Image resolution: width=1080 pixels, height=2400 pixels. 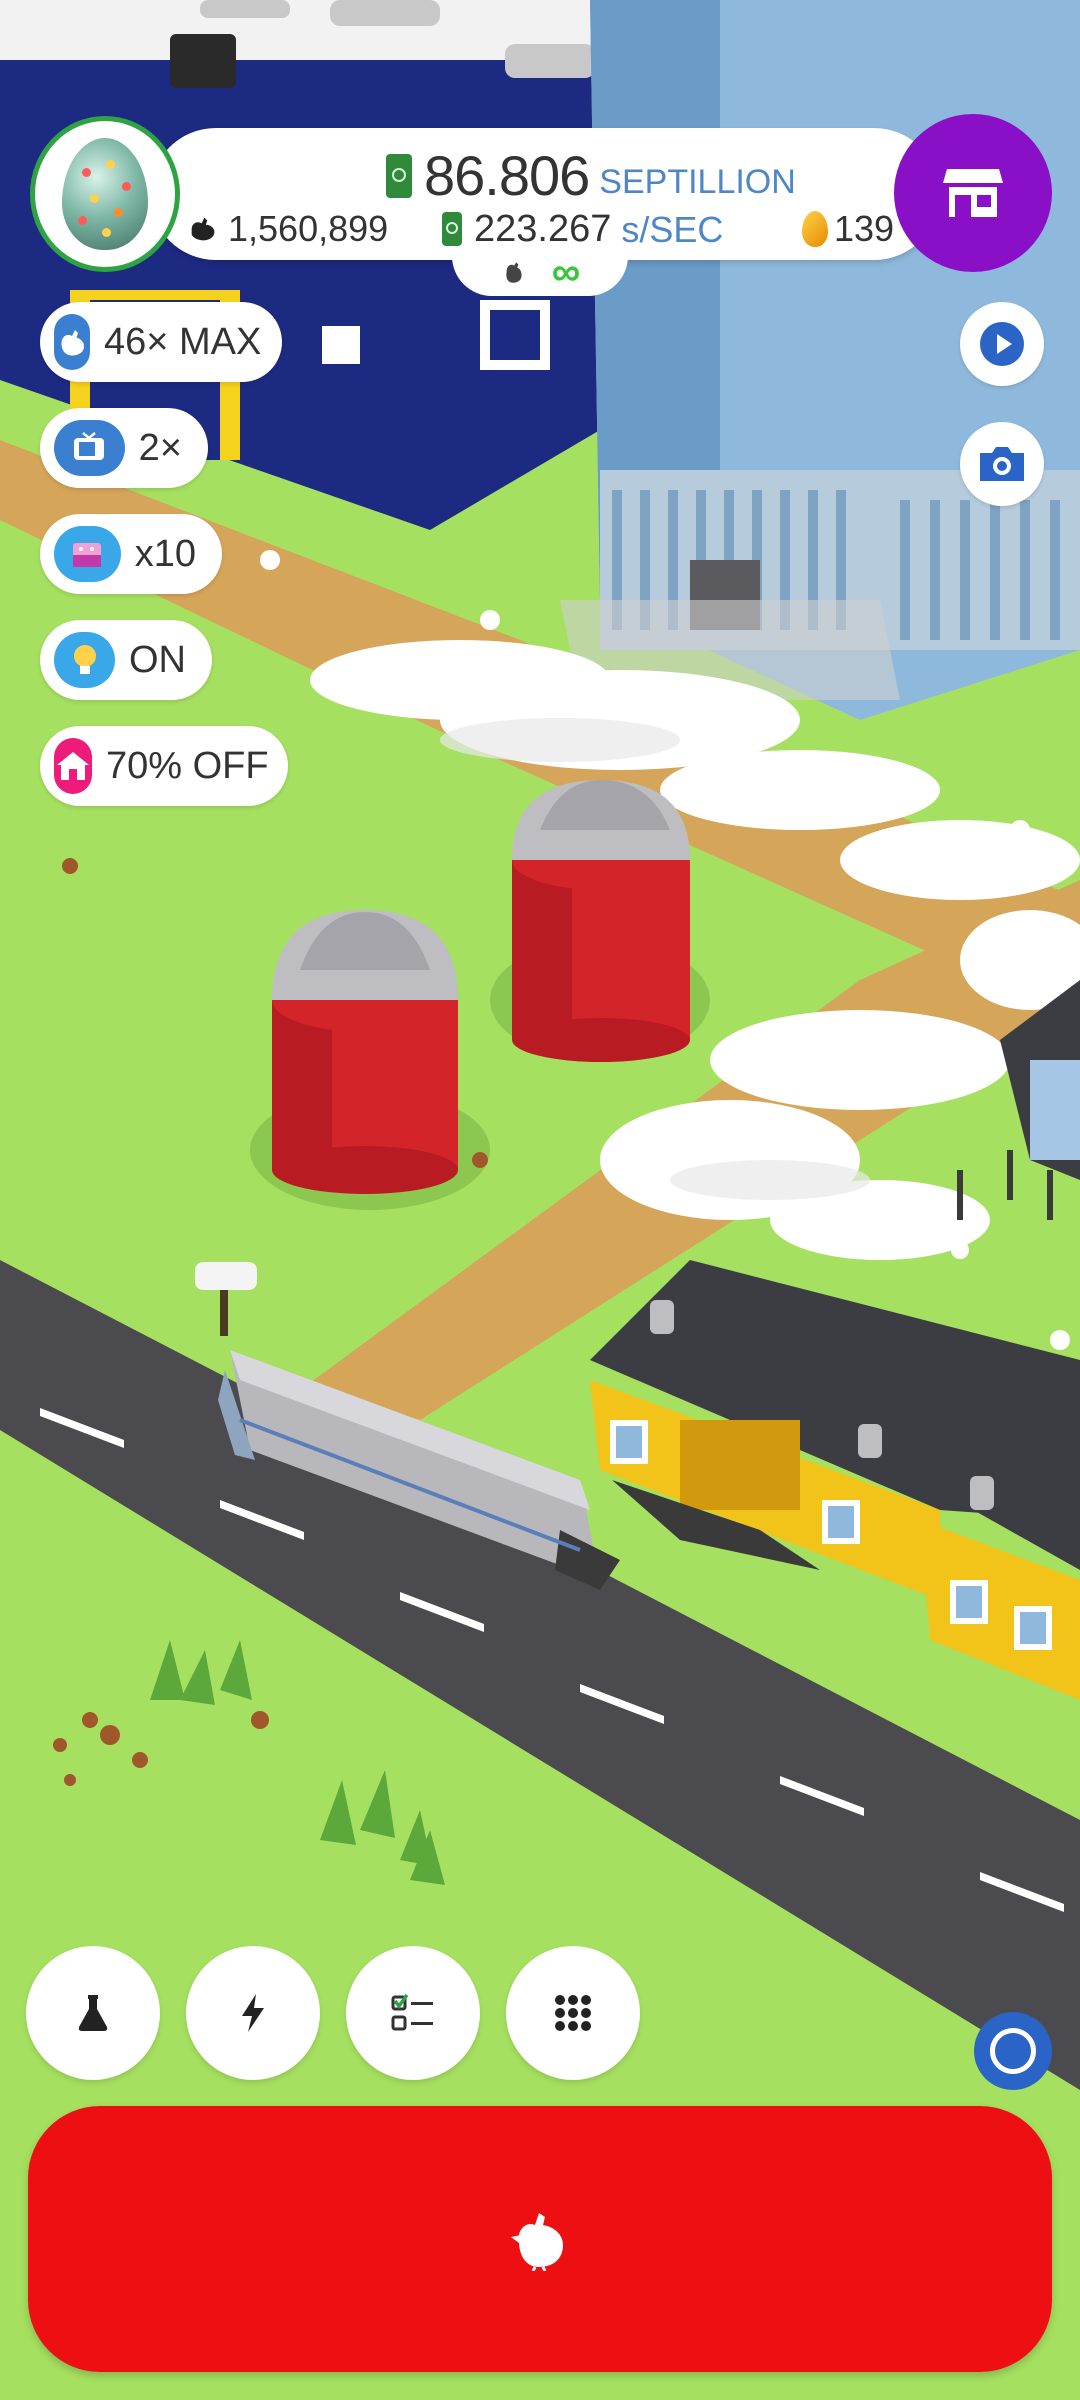 What do you see at coordinates (540, 272) in the screenshot?
I see `habitat-tab: ∞` at bounding box center [540, 272].